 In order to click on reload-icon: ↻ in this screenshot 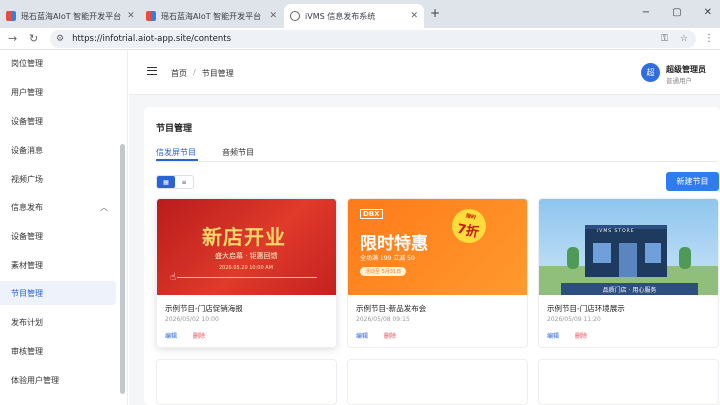, I will do `click(33, 38)`.